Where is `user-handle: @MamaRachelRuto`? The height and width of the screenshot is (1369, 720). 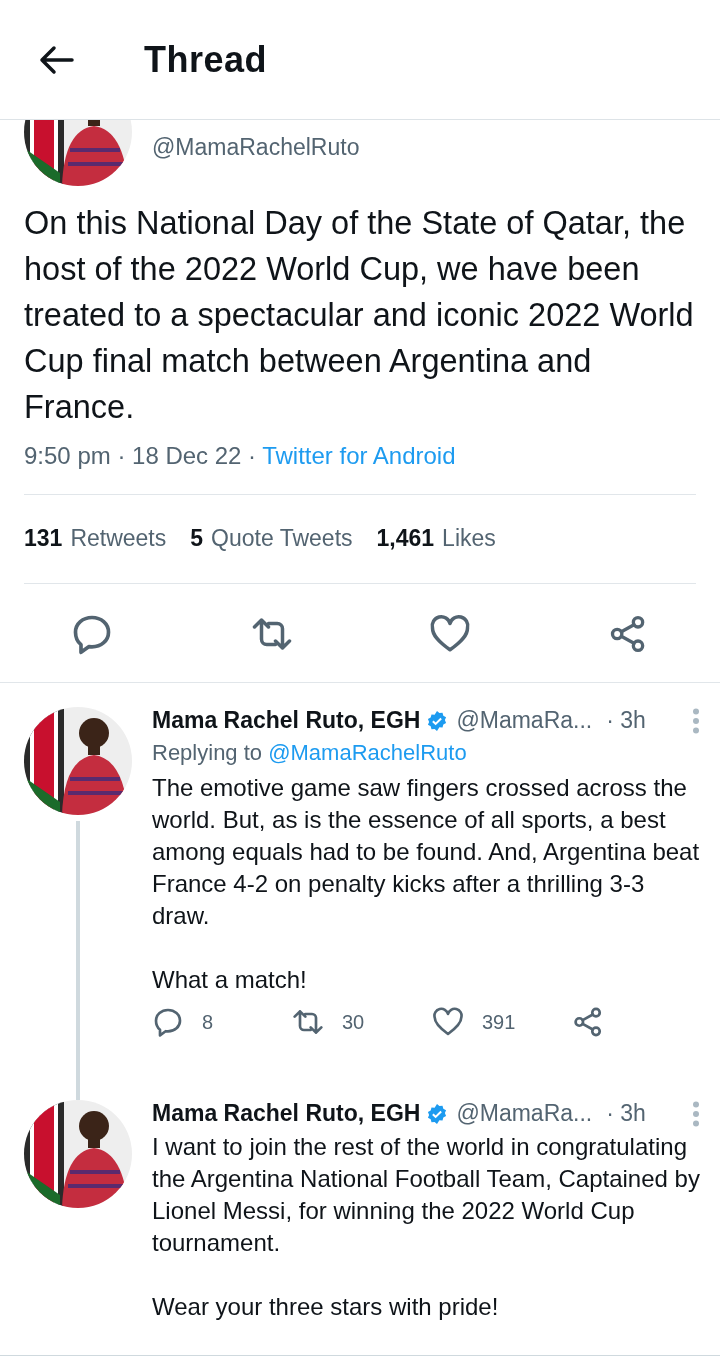
user-handle: @MamaRachelRuto is located at coordinates (256, 147).